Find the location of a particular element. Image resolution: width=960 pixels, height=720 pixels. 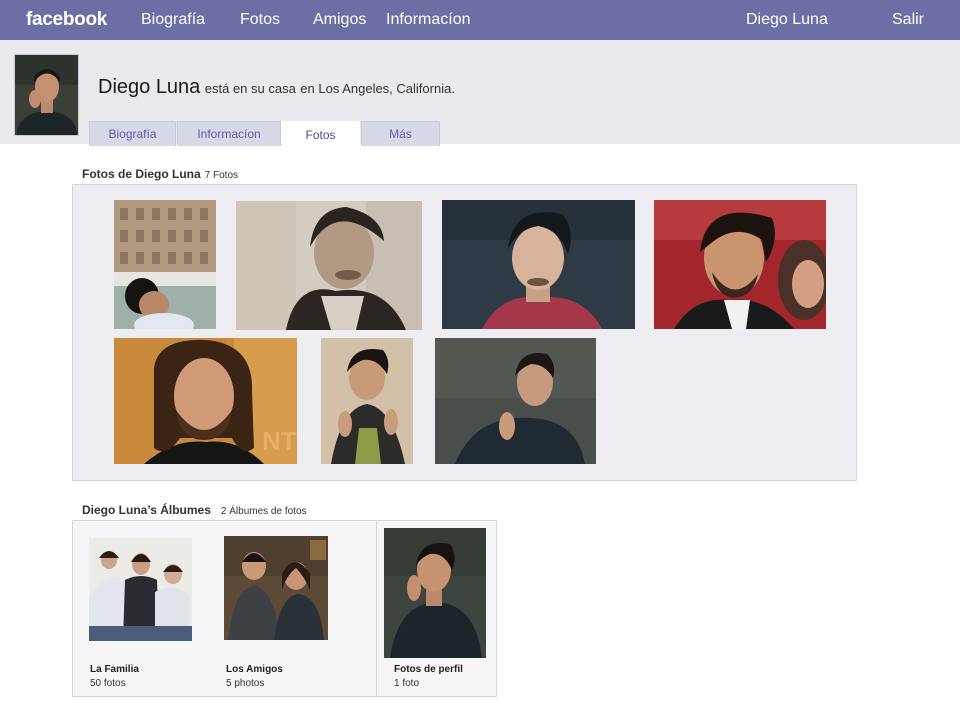

profile-name: Diego Luna is located at coordinates (149, 87).